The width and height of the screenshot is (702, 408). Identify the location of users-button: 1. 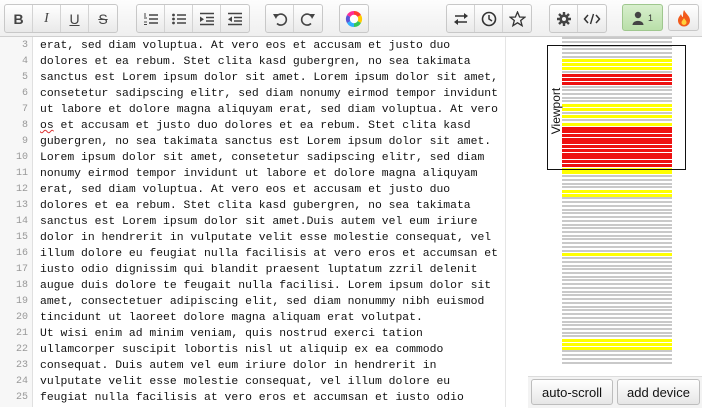
(642, 17).